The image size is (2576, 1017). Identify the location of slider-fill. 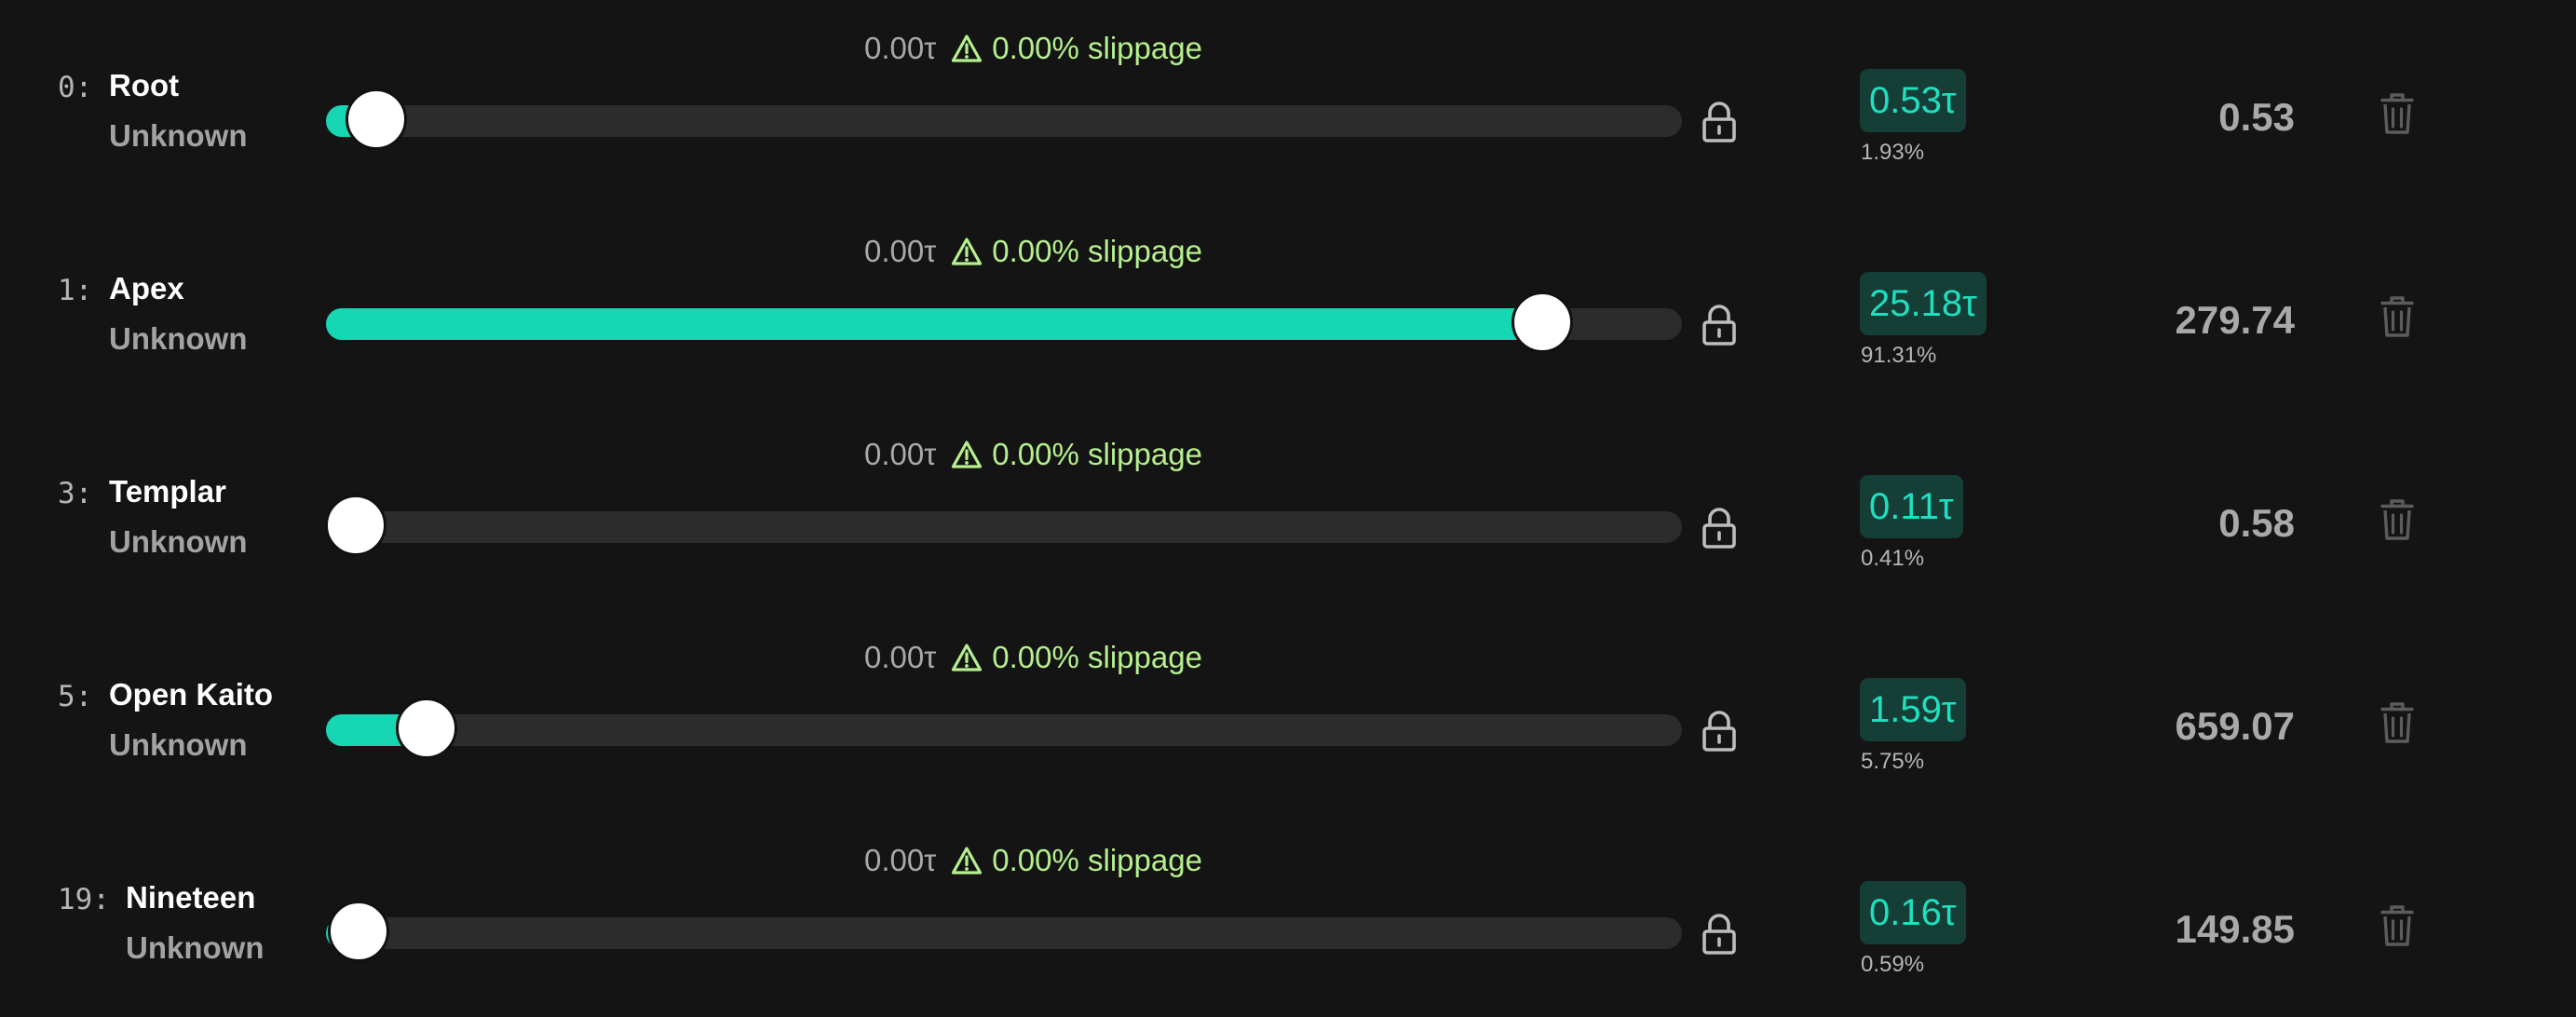
(934, 324).